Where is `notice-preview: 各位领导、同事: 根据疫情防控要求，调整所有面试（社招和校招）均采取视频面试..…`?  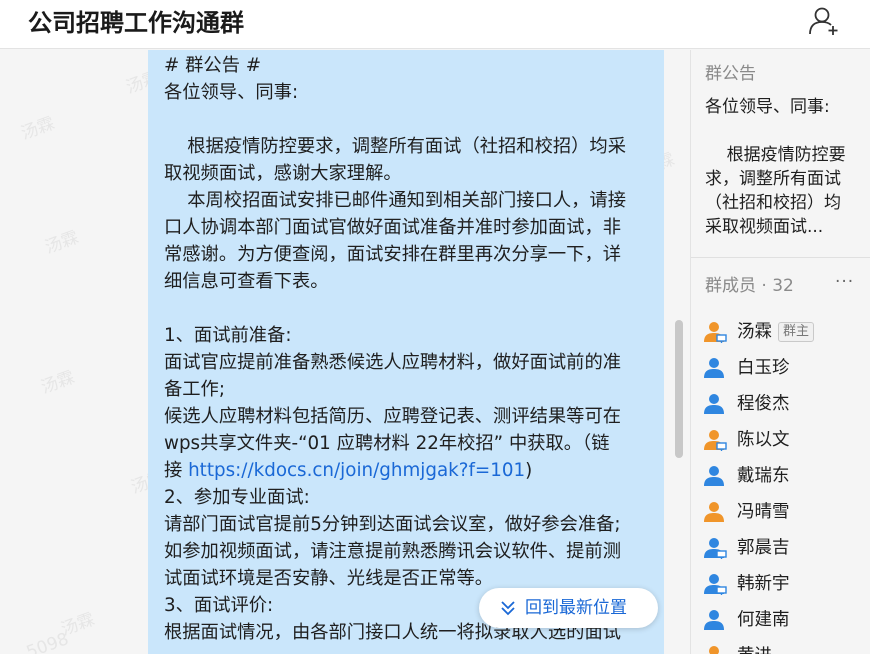
notice-preview: 各位领导、同事: 根据疫情防控要求，调整所有面试（社招和校招）均采取视频面试..… is located at coordinates (780, 167).